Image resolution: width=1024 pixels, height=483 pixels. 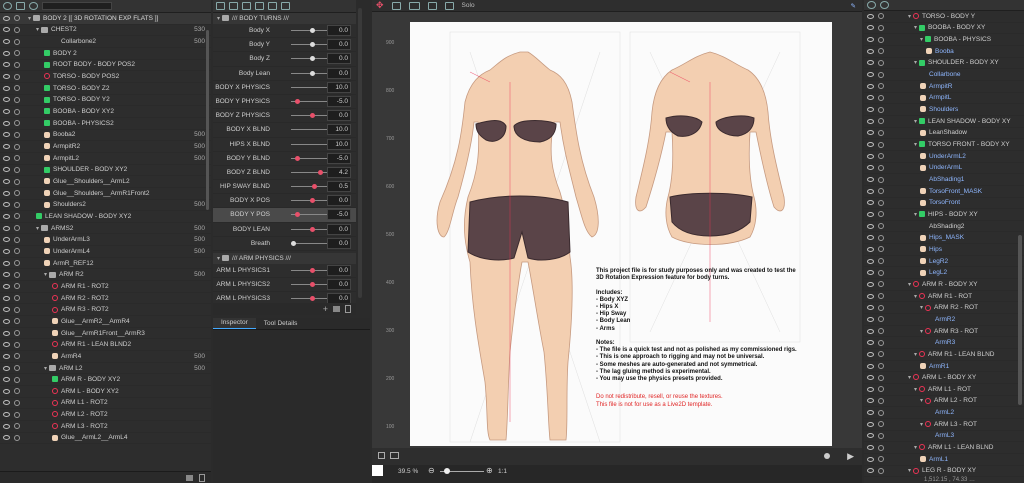 What do you see at coordinates (944, 87) in the screenshot?
I see `deformer-row: ArmpitR` at bounding box center [944, 87].